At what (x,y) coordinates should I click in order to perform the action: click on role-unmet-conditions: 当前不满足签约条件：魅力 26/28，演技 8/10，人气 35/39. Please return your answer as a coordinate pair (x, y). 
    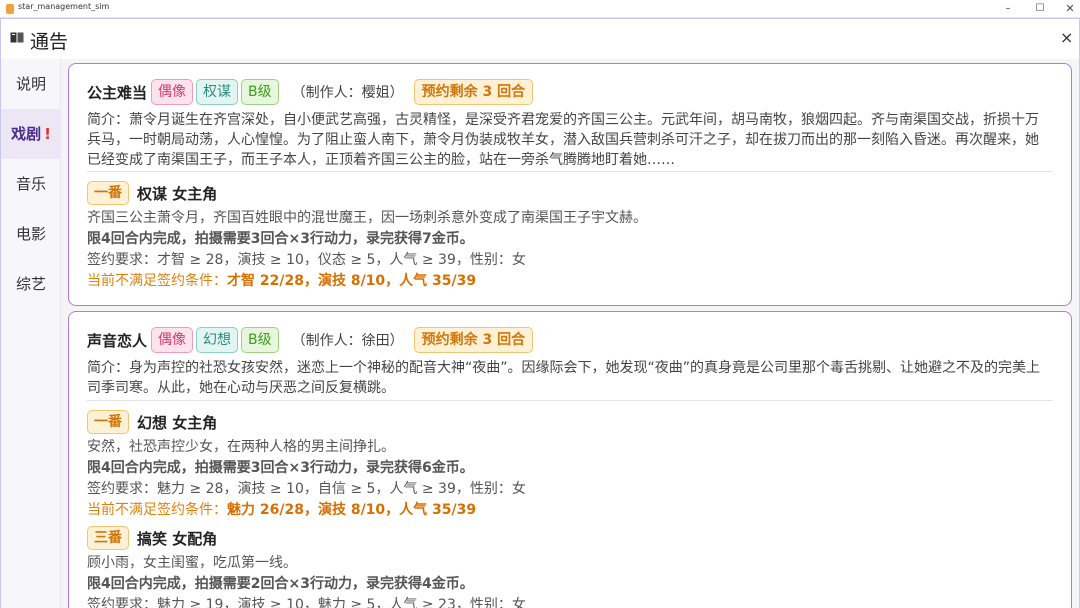
    Looking at the image, I should click on (569, 510).